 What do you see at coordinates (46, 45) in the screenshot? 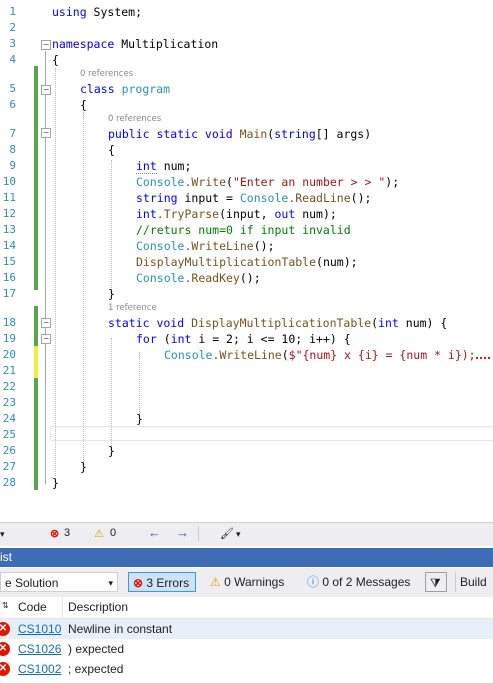
I see `collapse-namespace-icon: −` at bounding box center [46, 45].